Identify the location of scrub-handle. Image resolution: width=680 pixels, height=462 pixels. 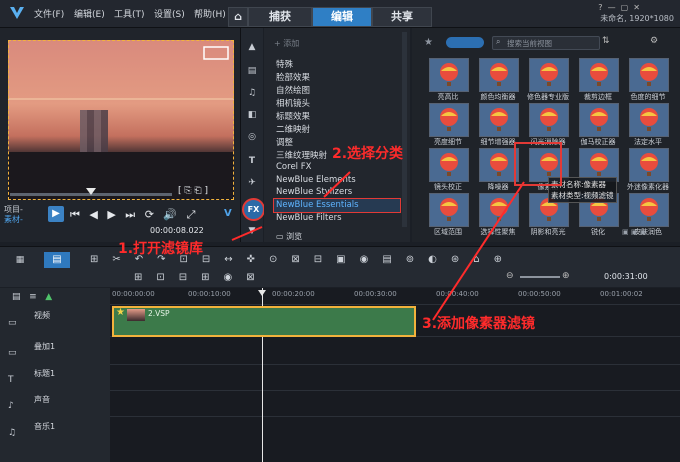
(91, 191).